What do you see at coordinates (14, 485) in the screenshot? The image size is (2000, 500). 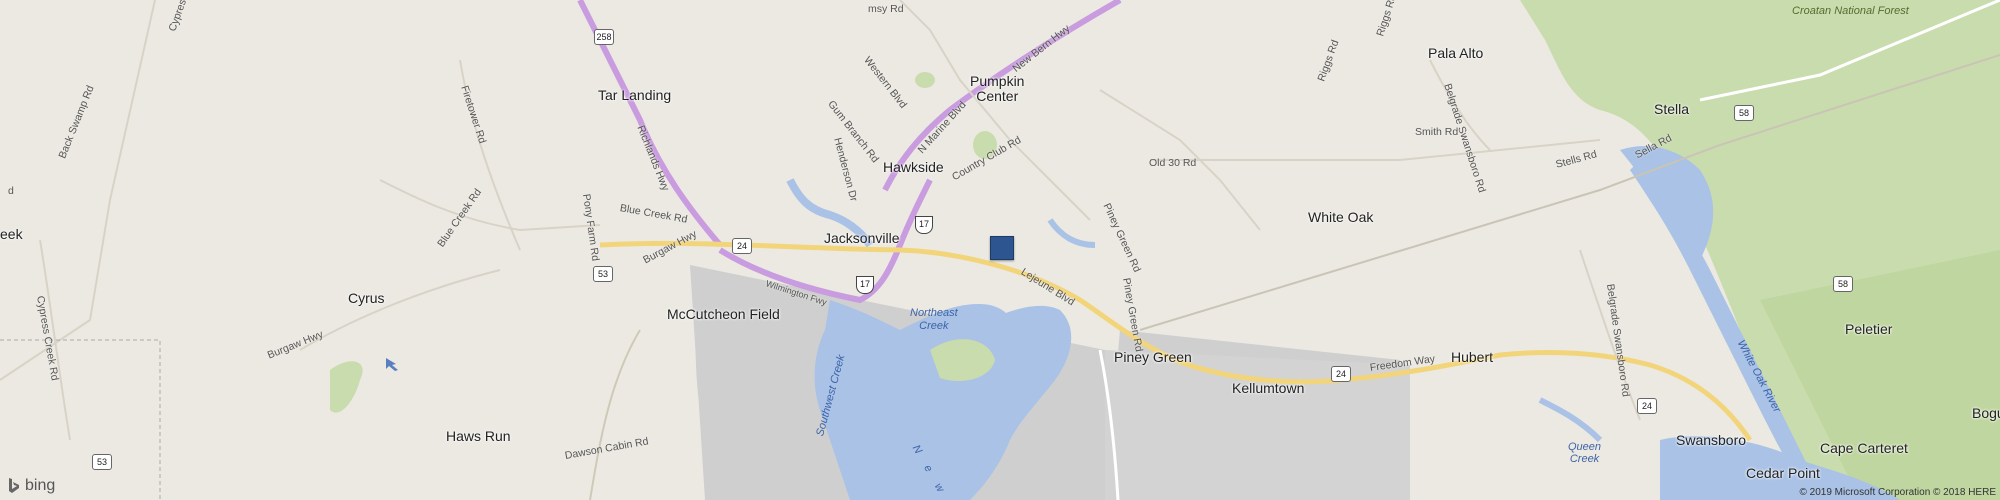 I see `bing-b-icon` at bounding box center [14, 485].